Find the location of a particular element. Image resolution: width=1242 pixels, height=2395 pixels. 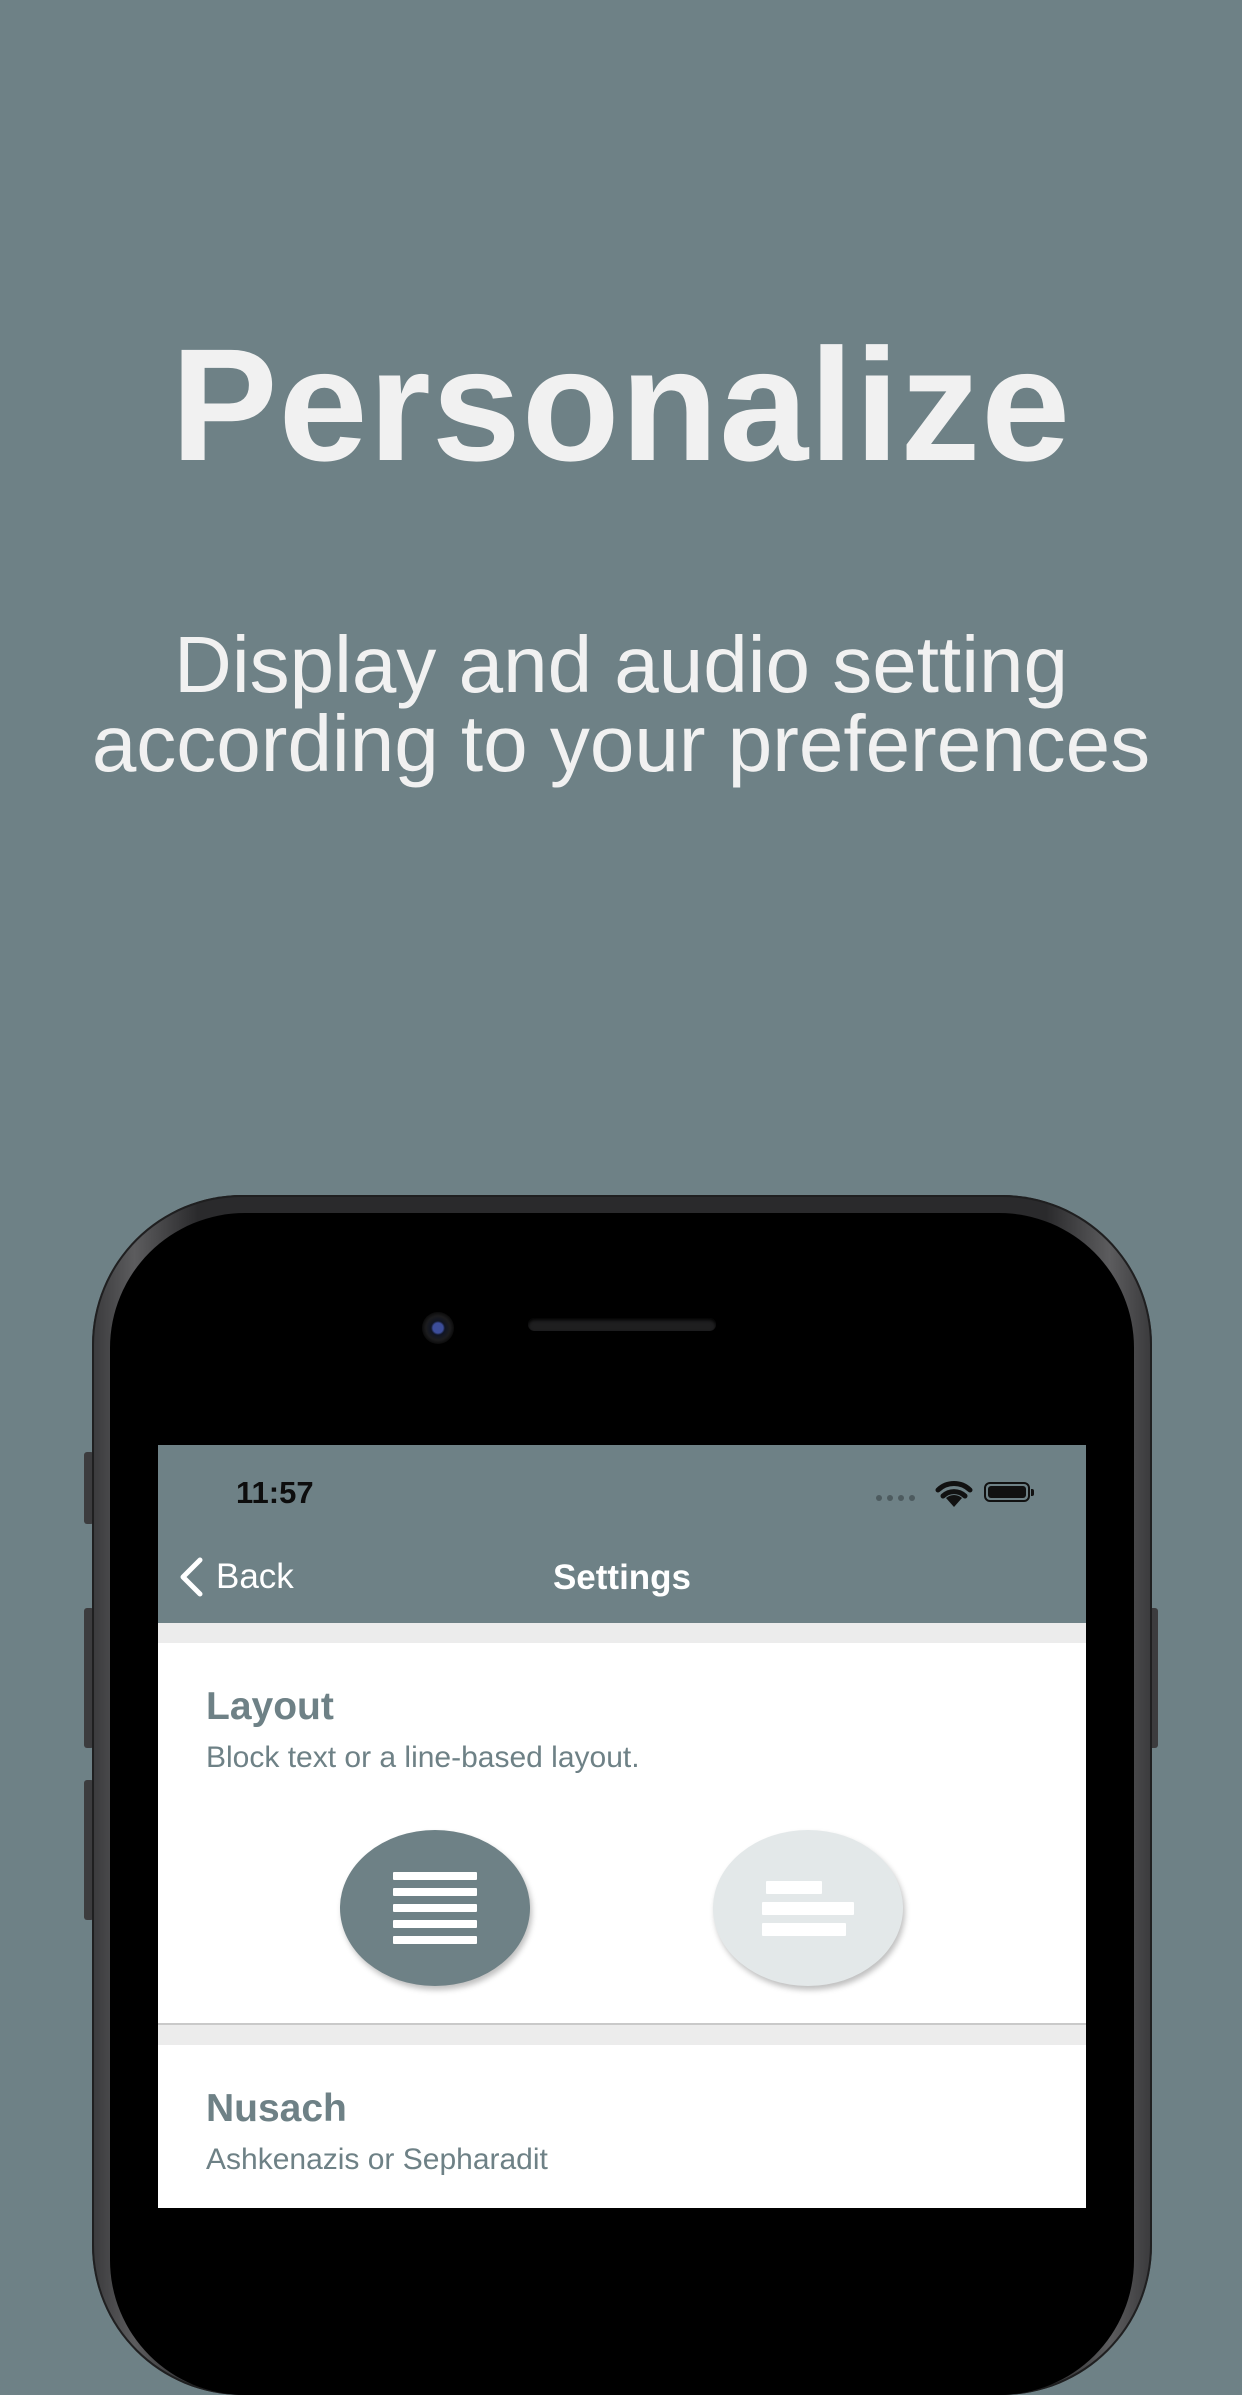

page-title: Settings is located at coordinates (622, 1577).